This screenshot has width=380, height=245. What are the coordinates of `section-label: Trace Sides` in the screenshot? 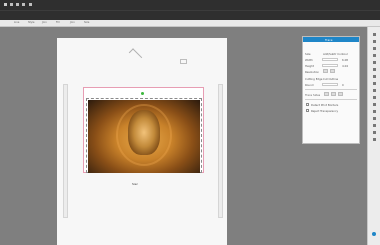 It's located at (313, 95).